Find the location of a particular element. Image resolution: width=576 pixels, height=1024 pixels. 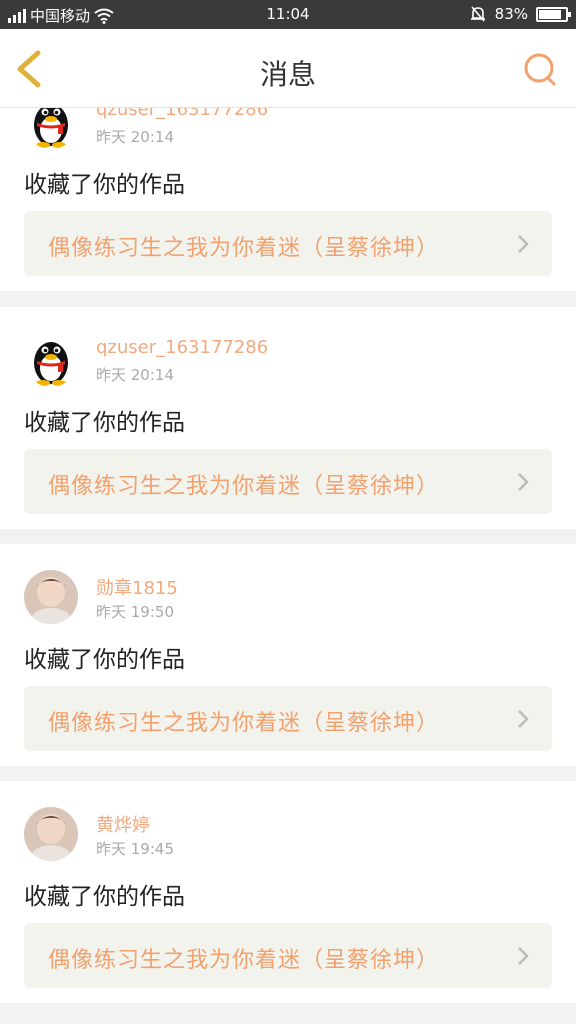

status-bar: 中国移动 11:04 83% is located at coordinates (288, 14).